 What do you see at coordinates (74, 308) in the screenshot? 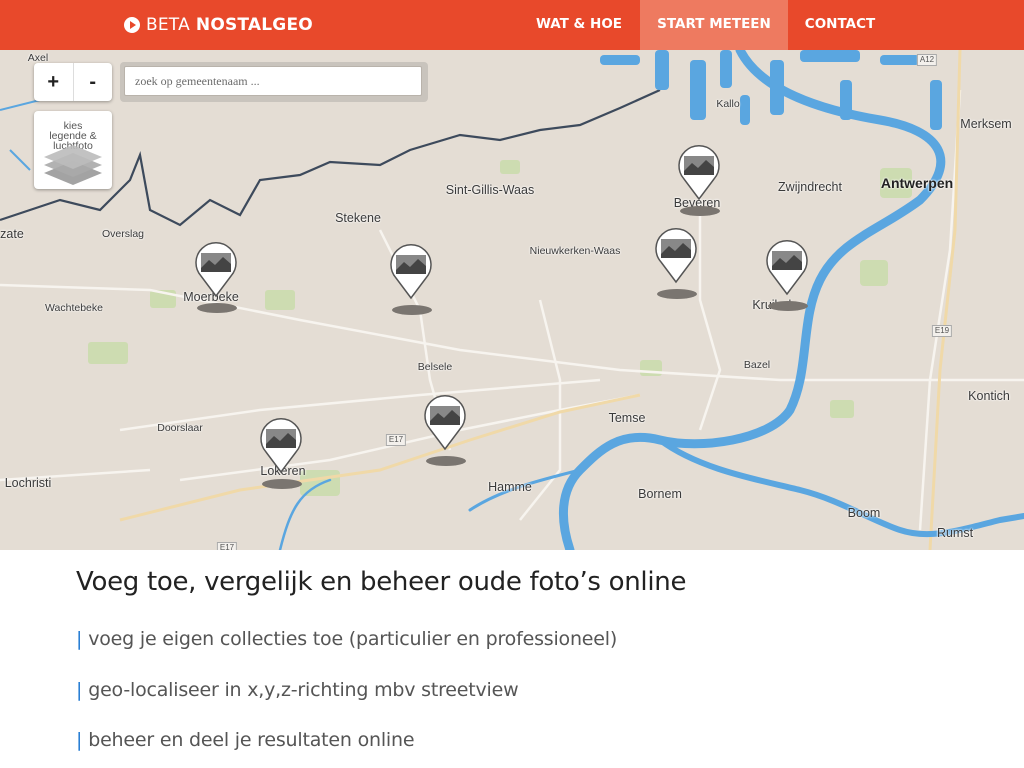
I see `place-wachtebeke: Wachtebeke` at bounding box center [74, 308].